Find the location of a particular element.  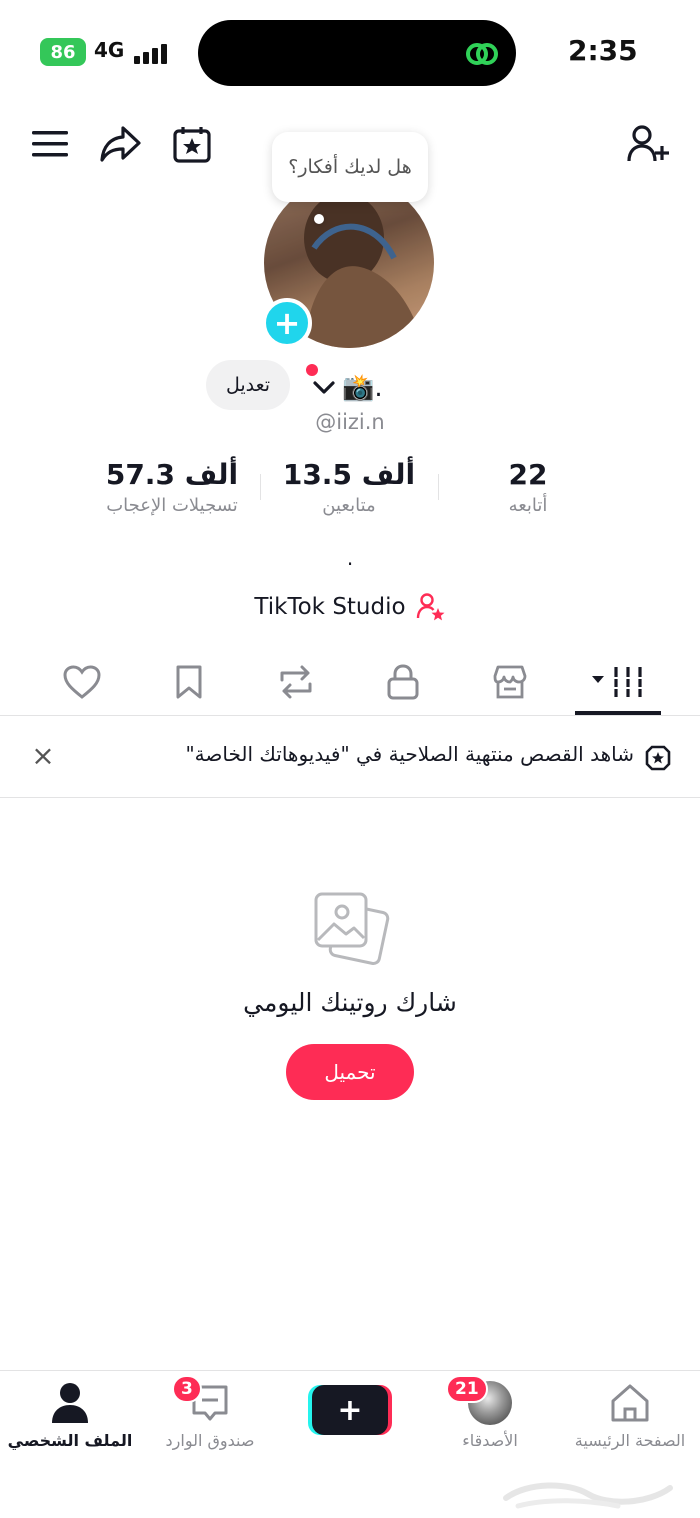

tab-private is located at coordinates (403, 682).